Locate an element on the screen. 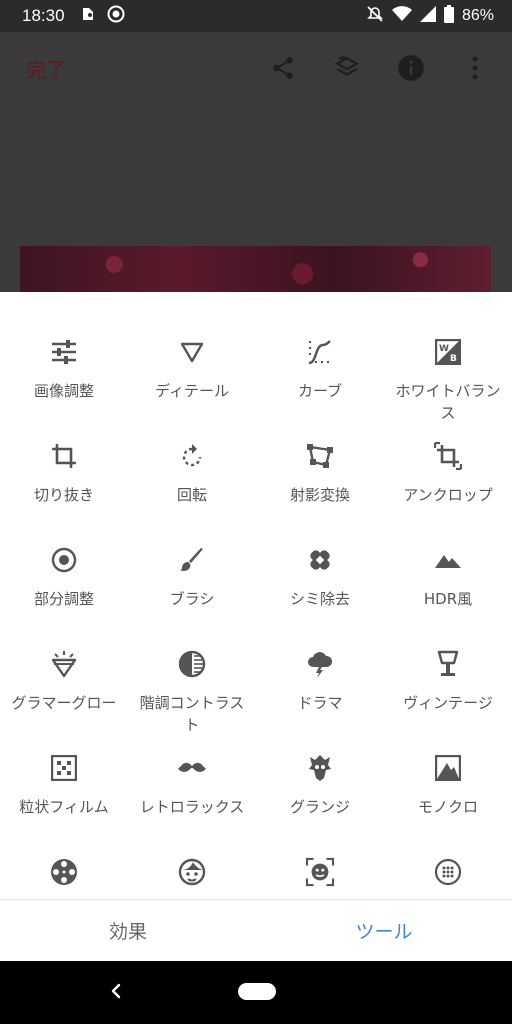  bottom-tabs: 効果 ツール is located at coordinates (256, 930).